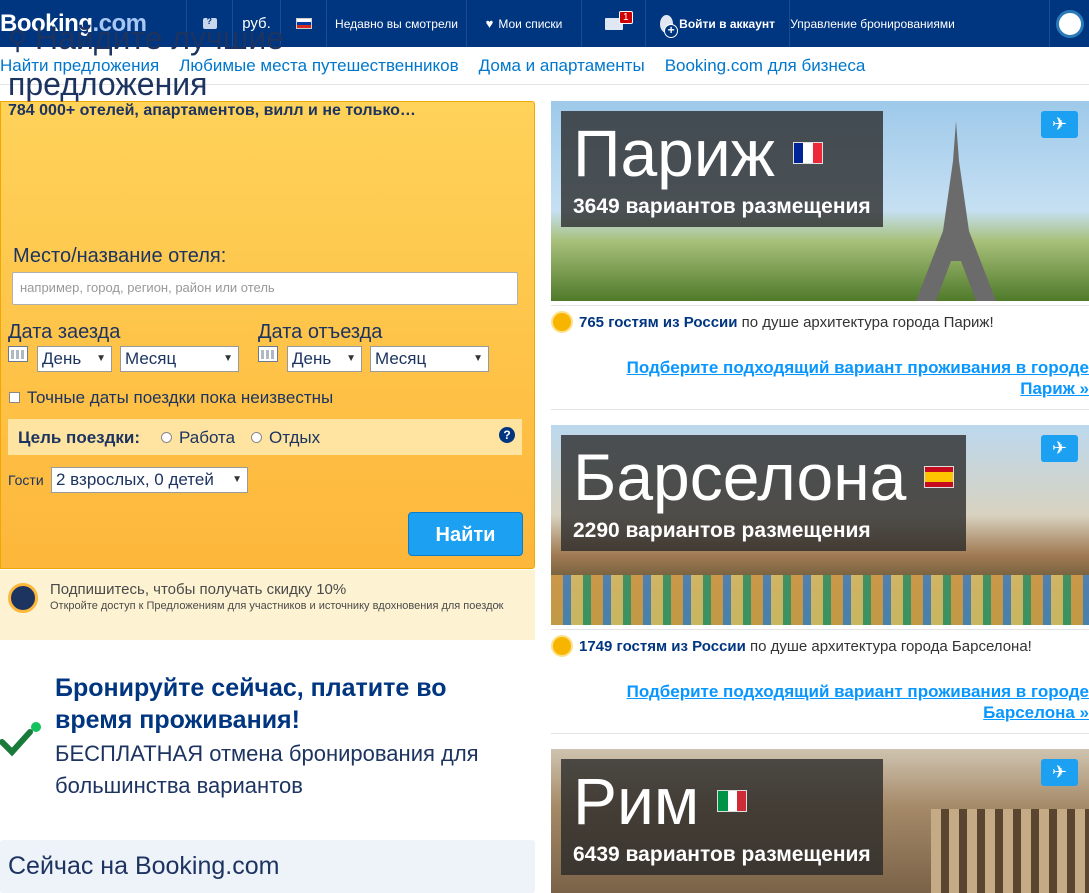  Describe the element at coordinates (207, 437) in the screenshot. I see `purpose-work-label: Работа` at that location.